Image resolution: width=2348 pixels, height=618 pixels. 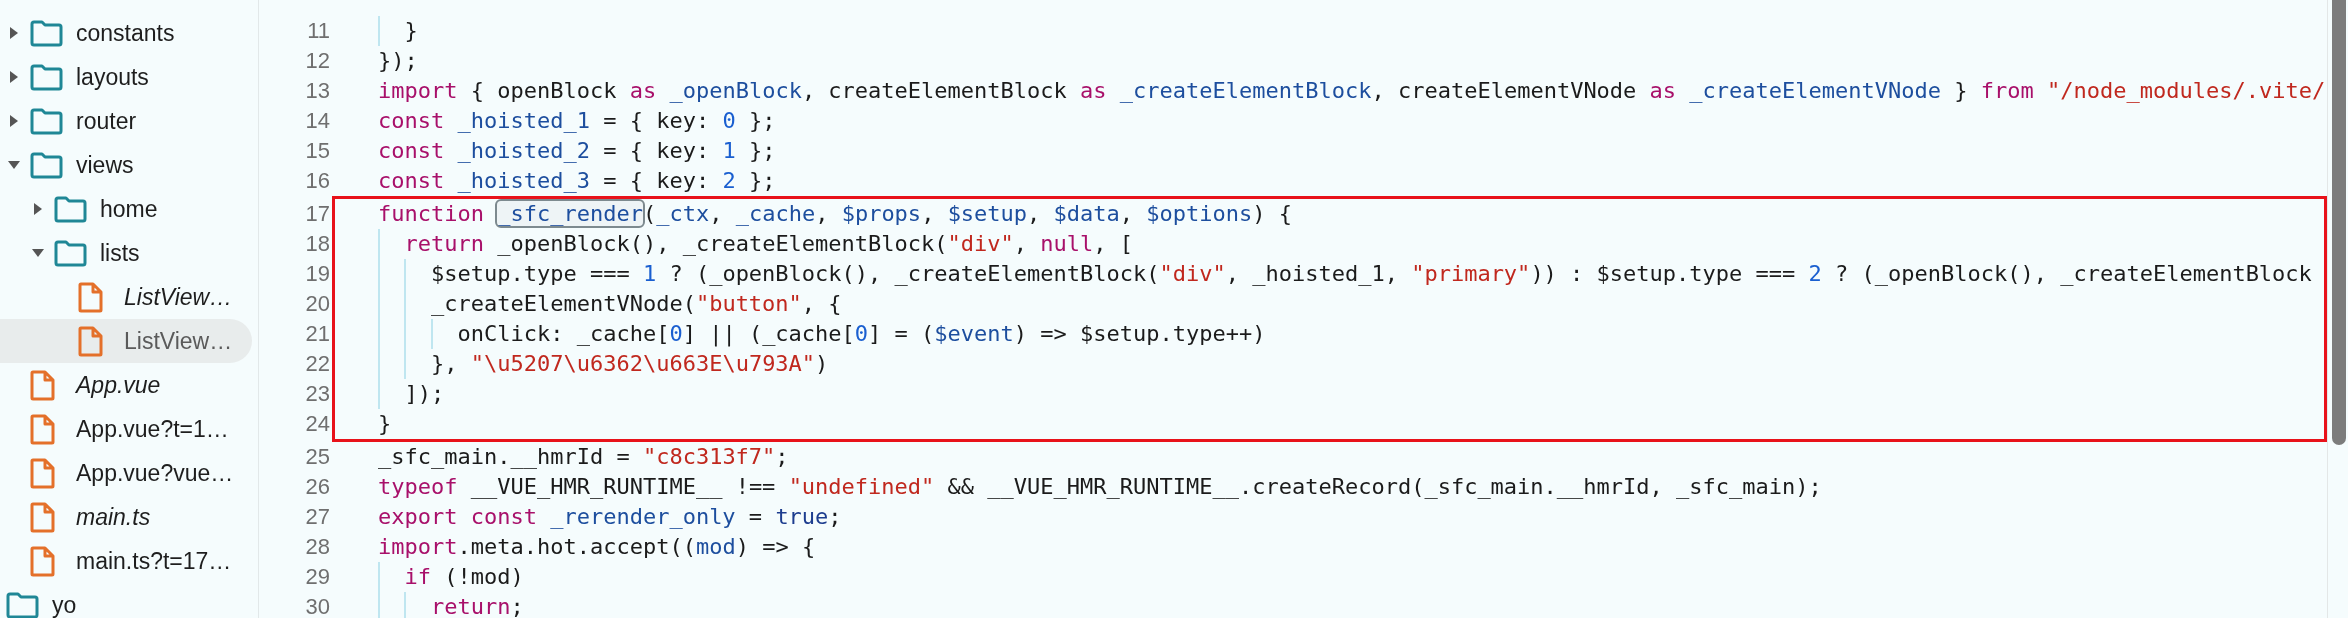 What do you see at coordinates (630, 364) in the screenshot?
I see `code-line: }, "\u5207\u6362\u663E\u793A")` at bounding box center [630, 364].